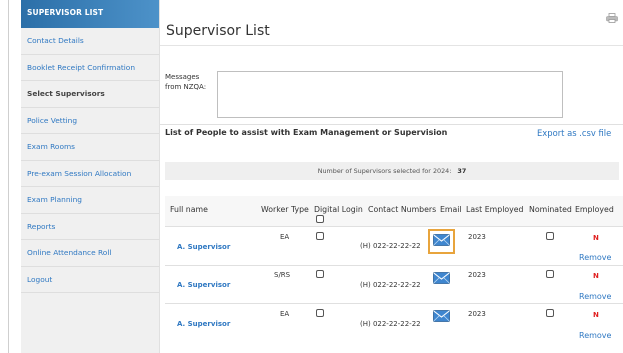 The image size is (623, 353). What do you see at coordinates (550, 209) in the screenshot?
I see `col-nominated: Nominated` at bounding box center [550, 209].